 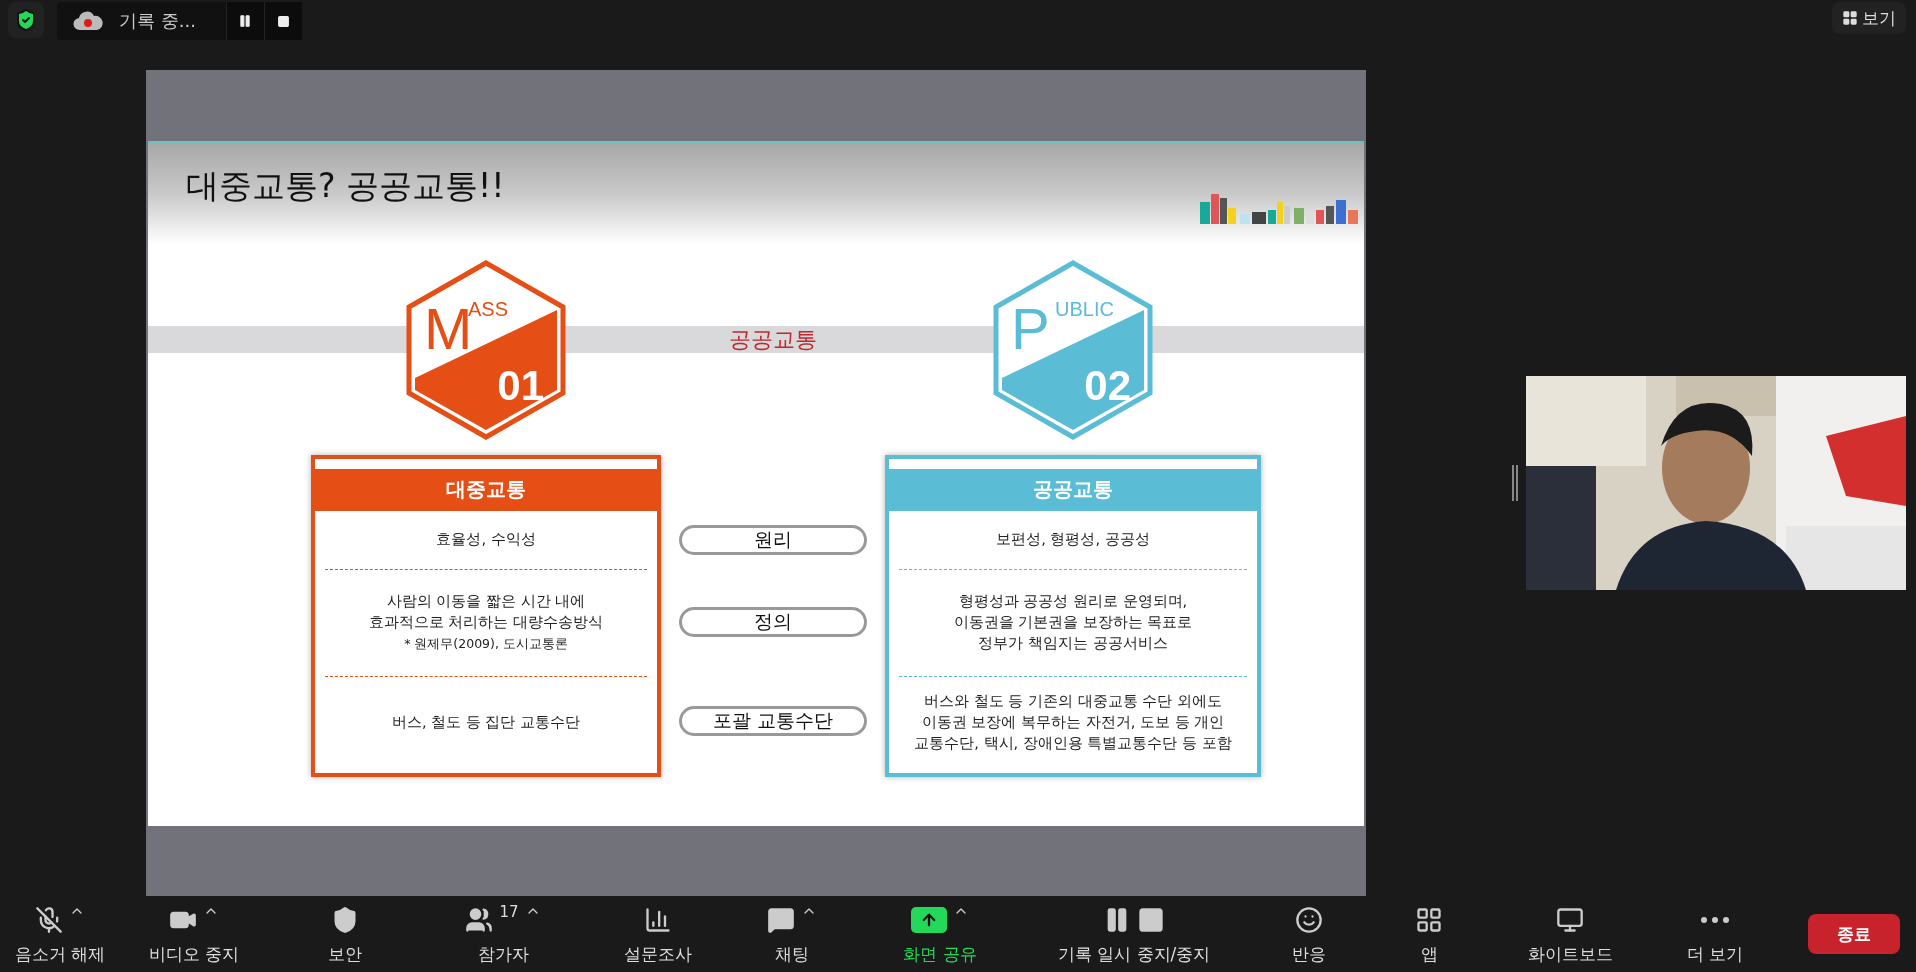 I want to click on hexagon-letter: P, so click(x=1030, y=328).